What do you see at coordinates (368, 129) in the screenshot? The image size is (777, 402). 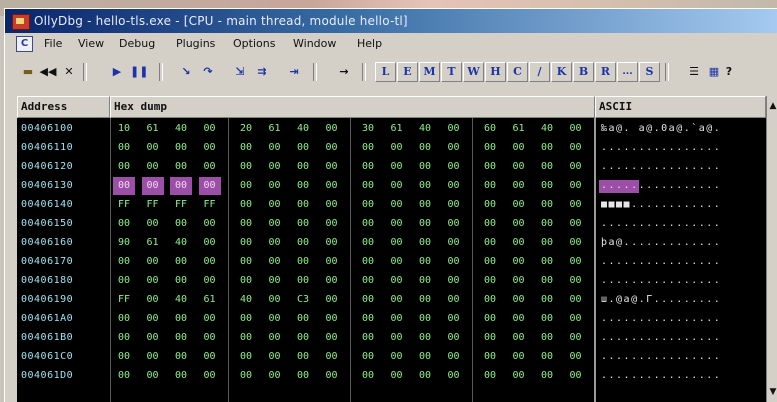 I see `hex-byte: 30` at bounding box center [368, 129].